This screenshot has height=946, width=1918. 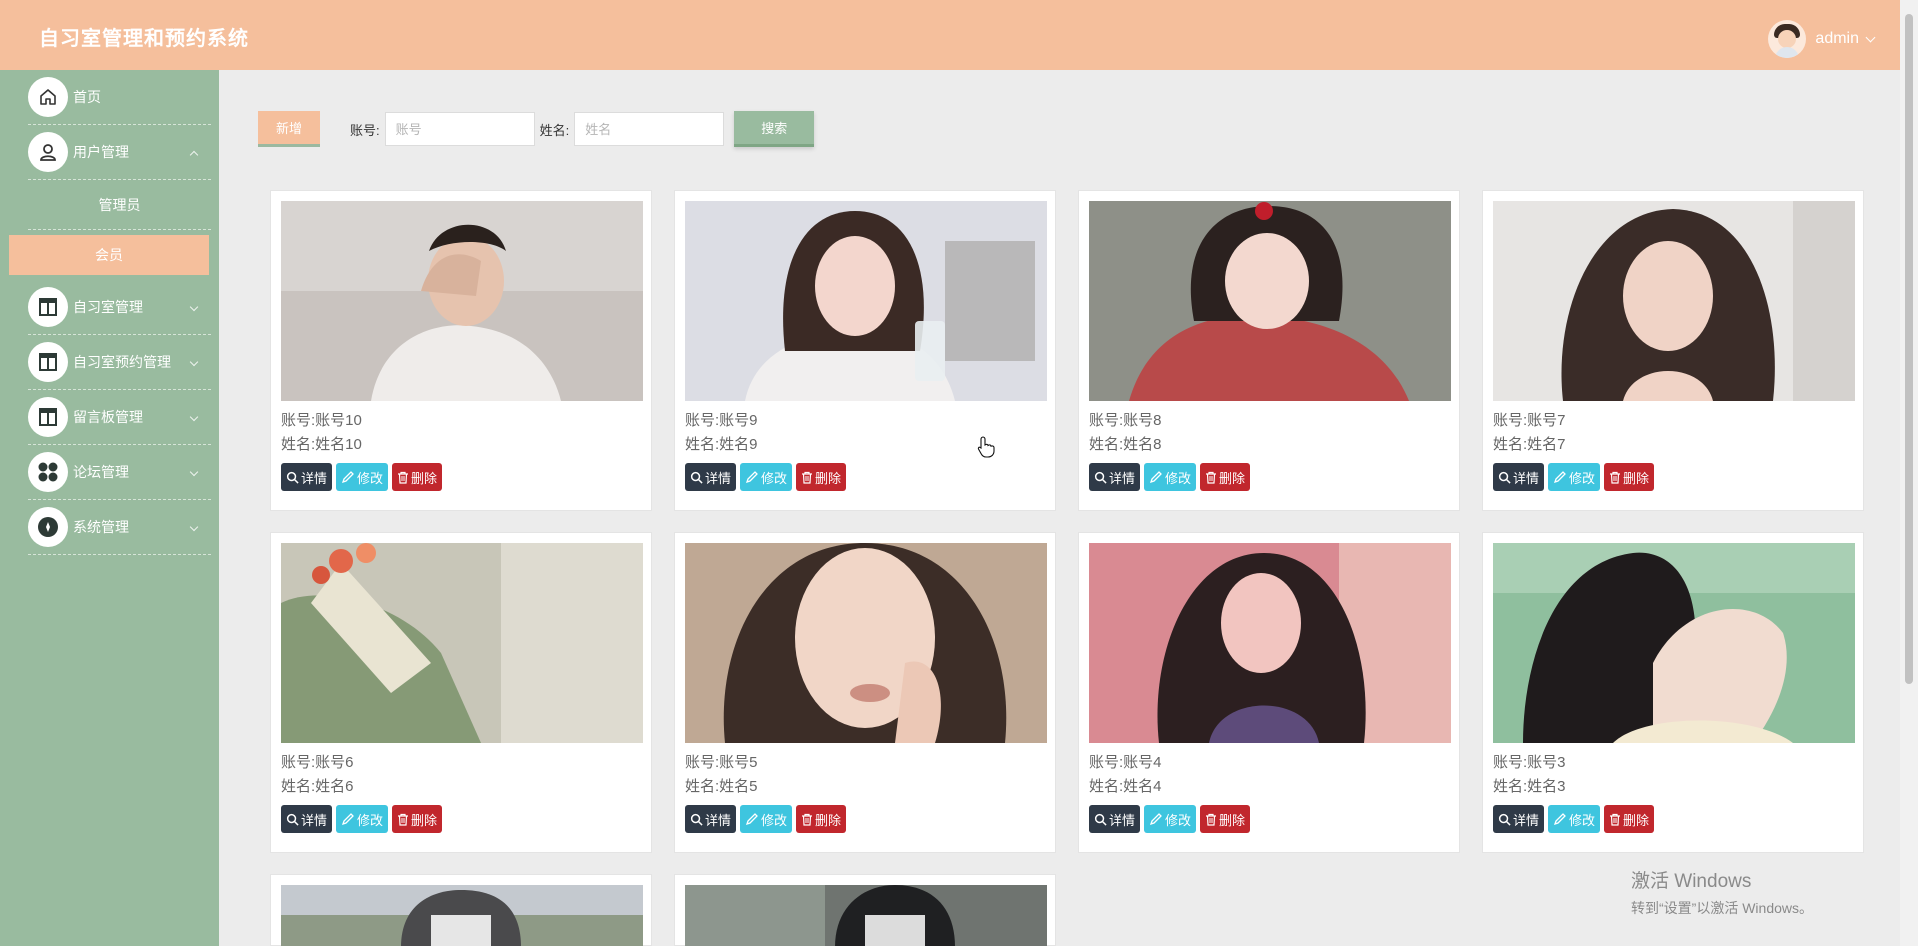 What do you see at coordinates (289, 129) in the screenshot?
I see `add-button: 新增` at bounding box center [289, 129].